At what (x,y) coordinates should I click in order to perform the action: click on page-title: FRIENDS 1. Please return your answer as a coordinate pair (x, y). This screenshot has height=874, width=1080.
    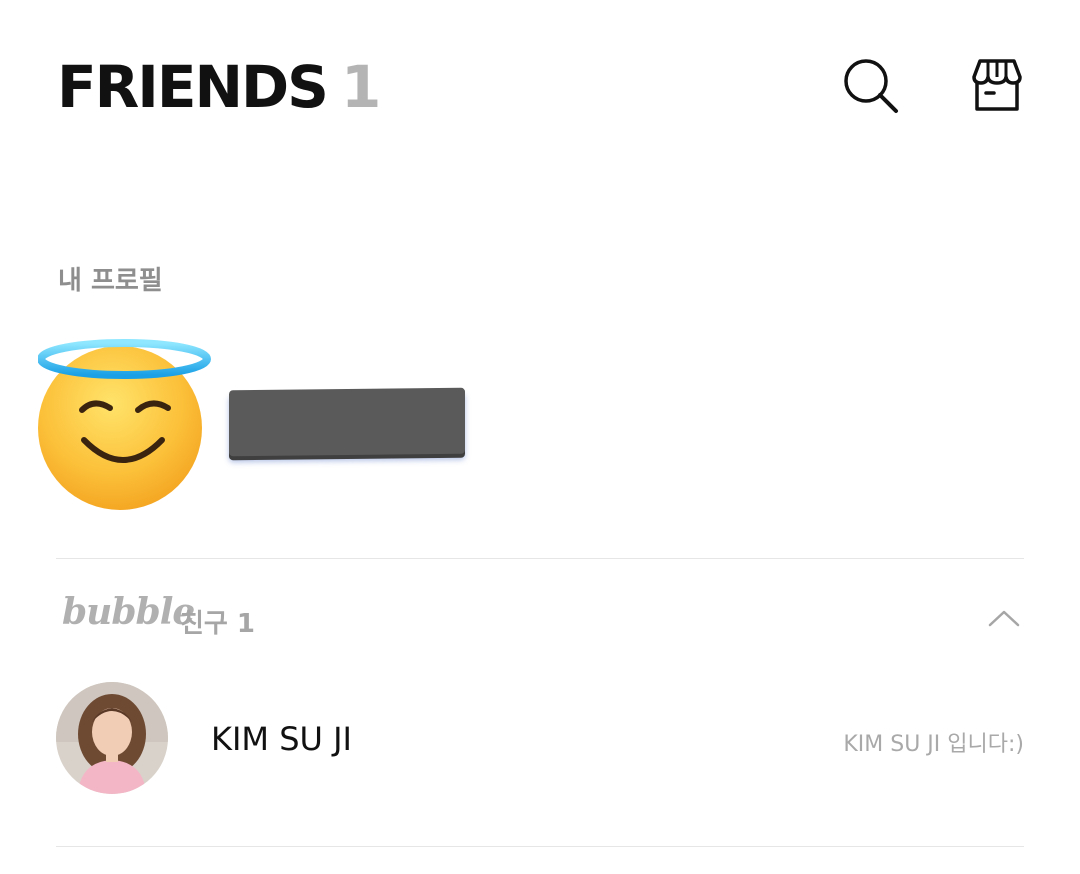
    Looking at the image, I should click on (219, 87).